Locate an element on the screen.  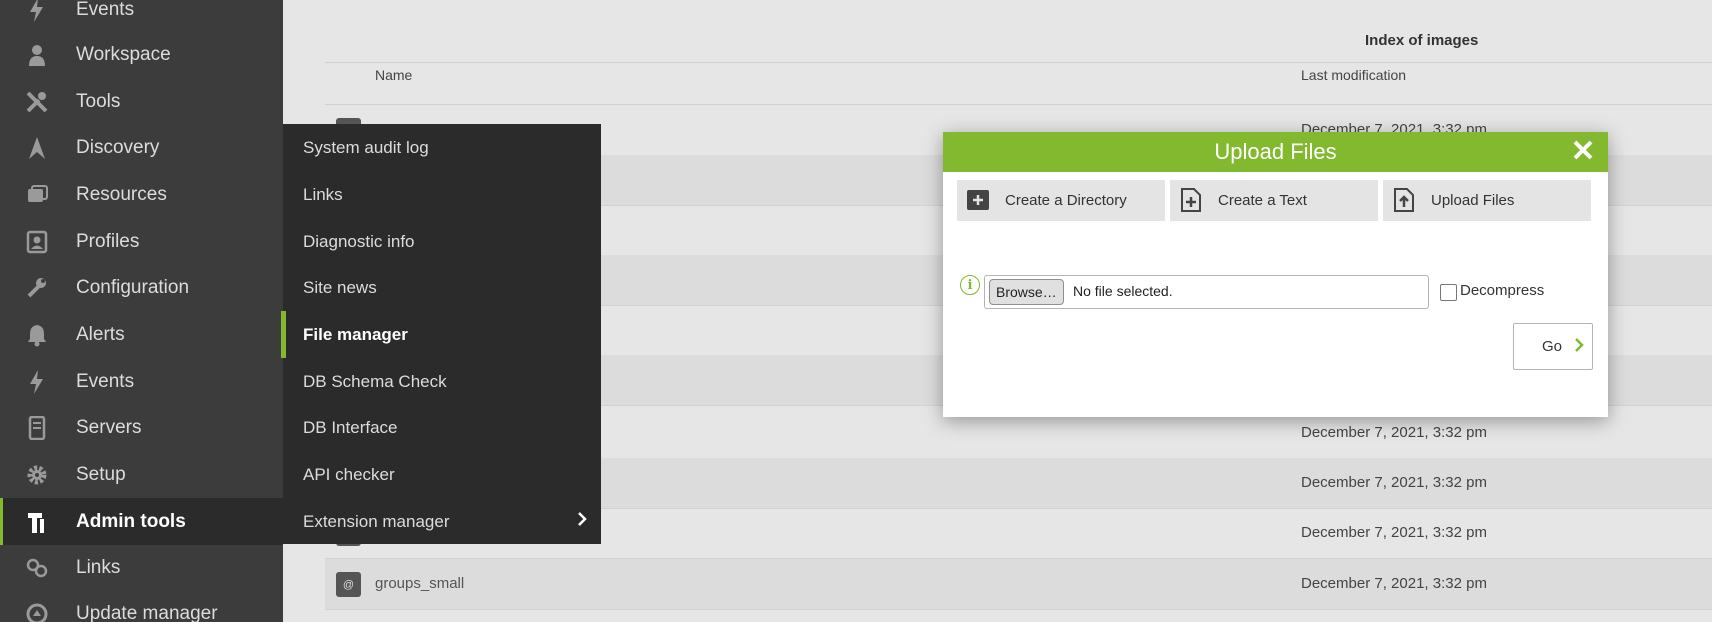
tab-label: Upload Files is located at coordinates (1473, 200).